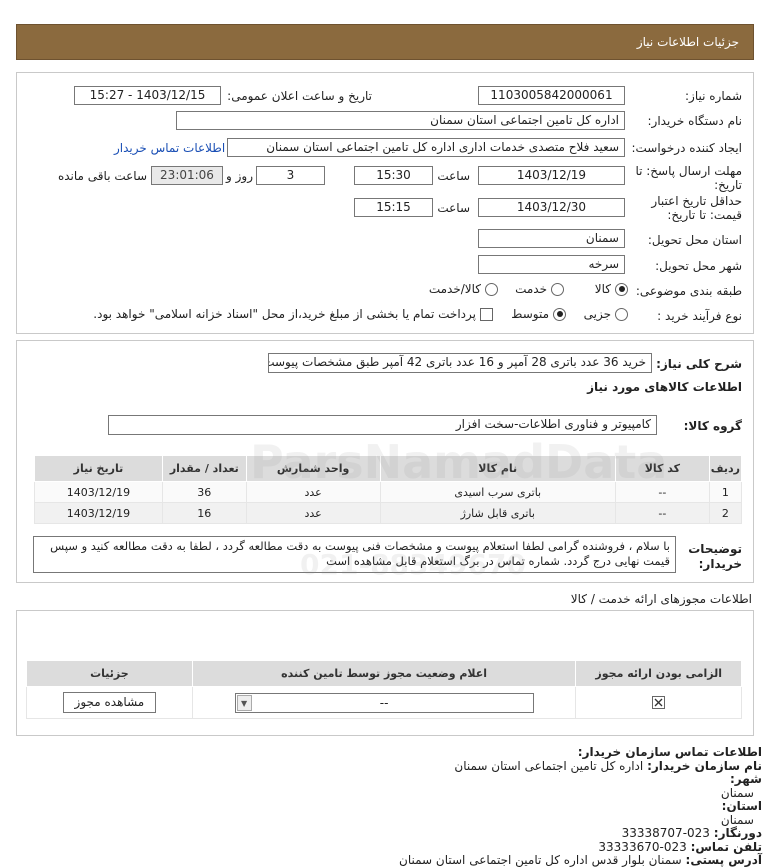  I want to click on buyer-org-field: اداره کل تامین اجتماعی استان سمنان, so click(400, 120).